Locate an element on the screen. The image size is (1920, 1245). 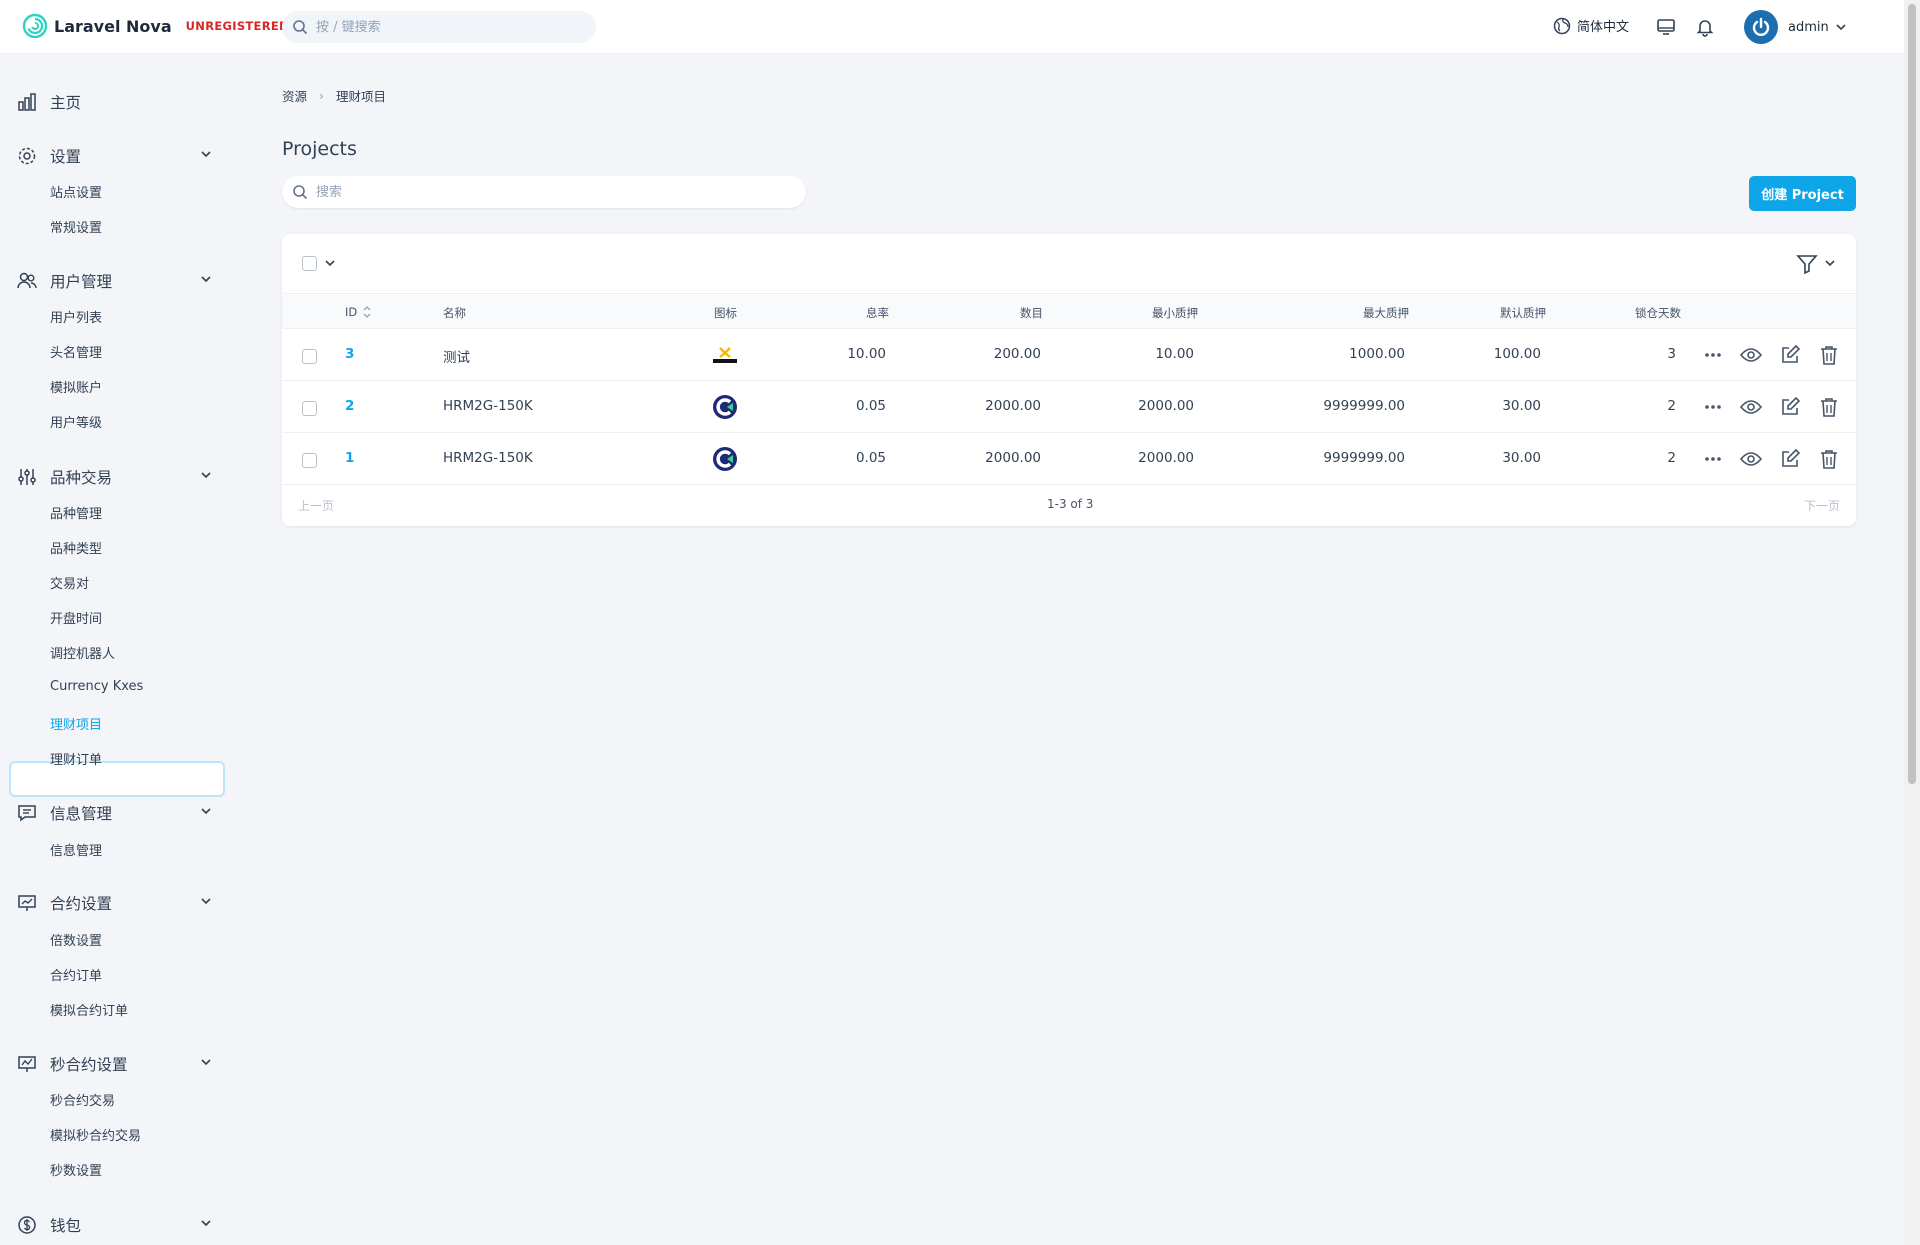
resource-search-input is located at coordinates (546, 192).